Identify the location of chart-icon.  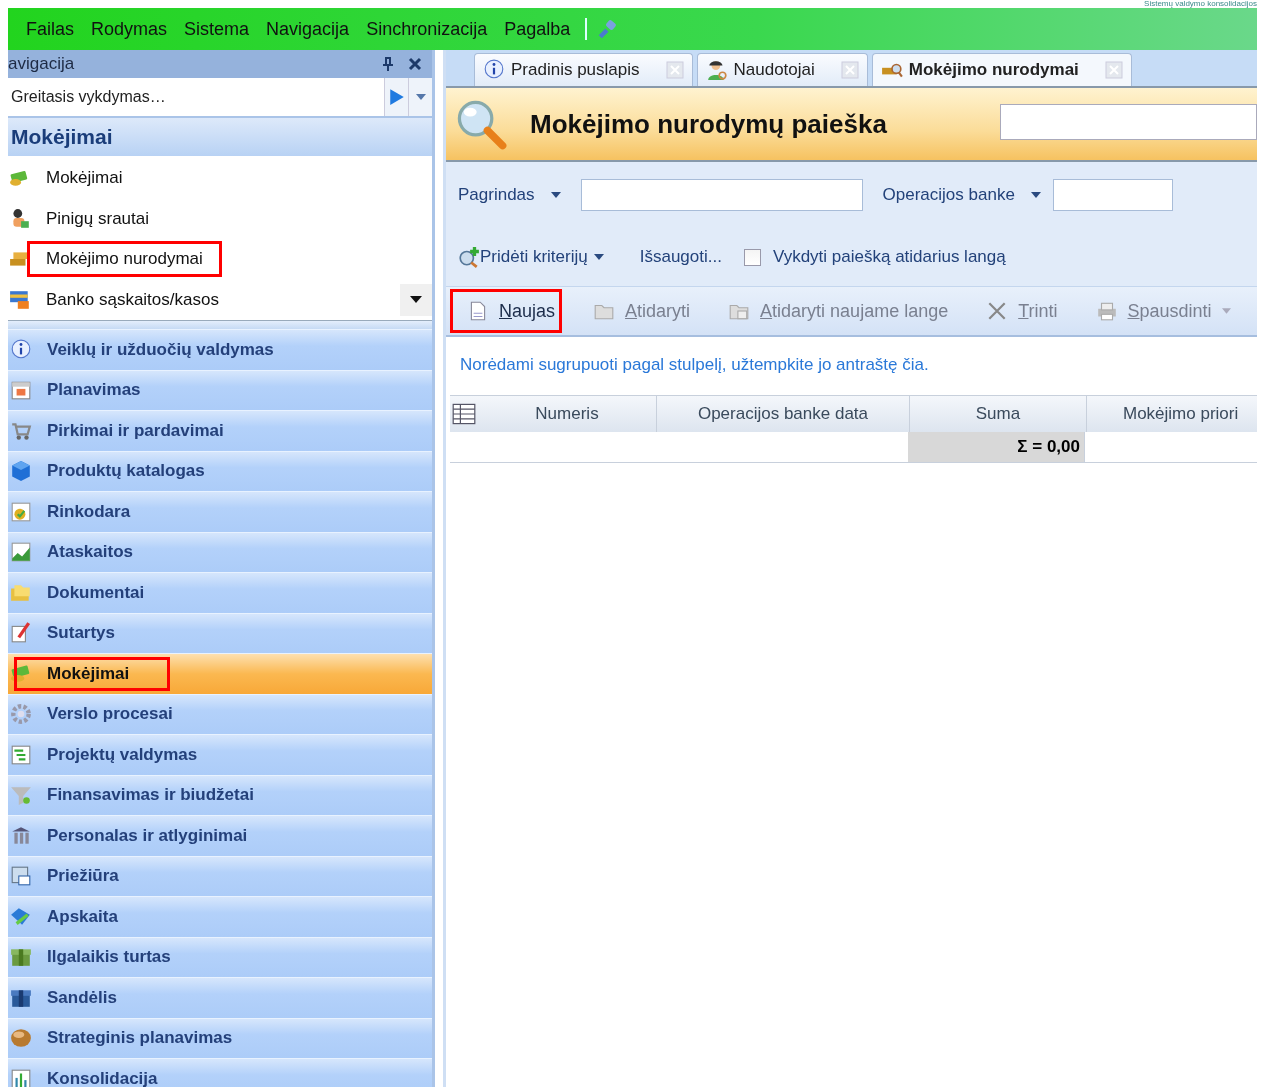
(21, 511).